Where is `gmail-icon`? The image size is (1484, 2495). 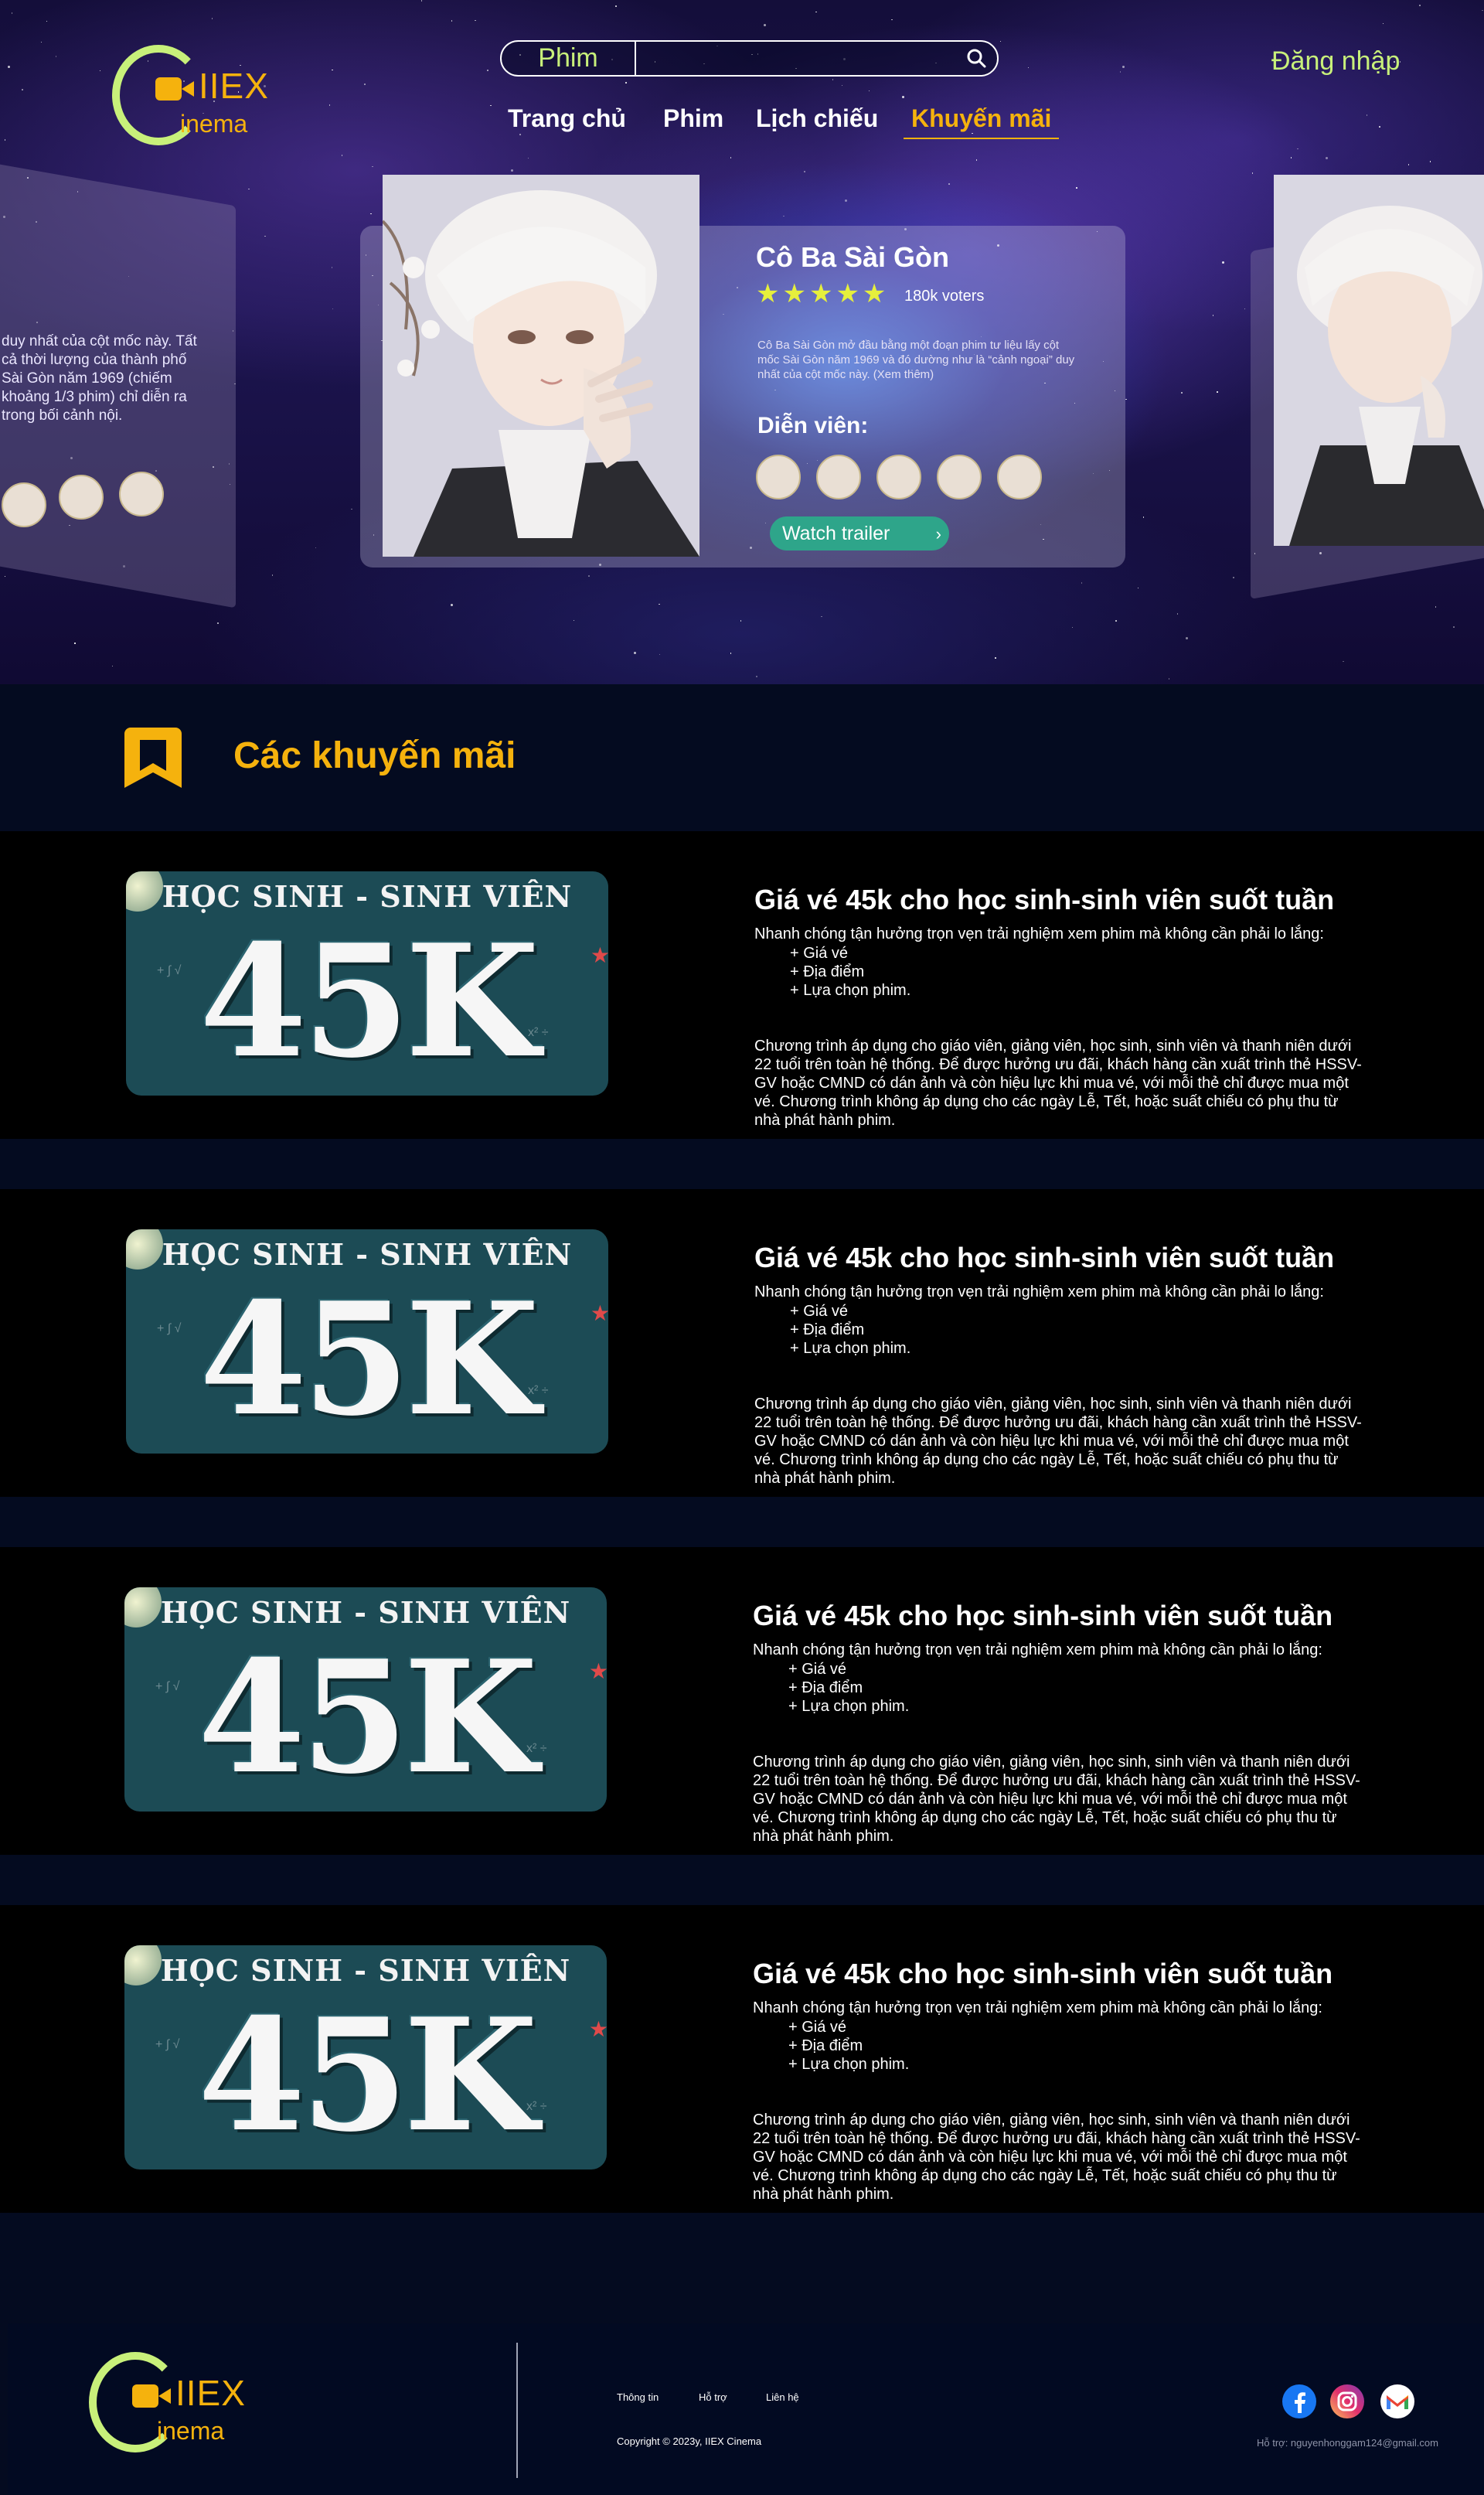 gmail-icon is located at coordinates (1397, 2401).